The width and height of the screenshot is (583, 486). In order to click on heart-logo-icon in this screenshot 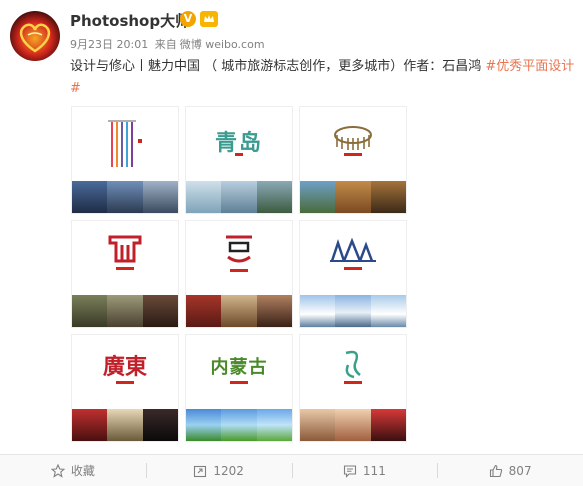, I will do `click(35, 38)`.